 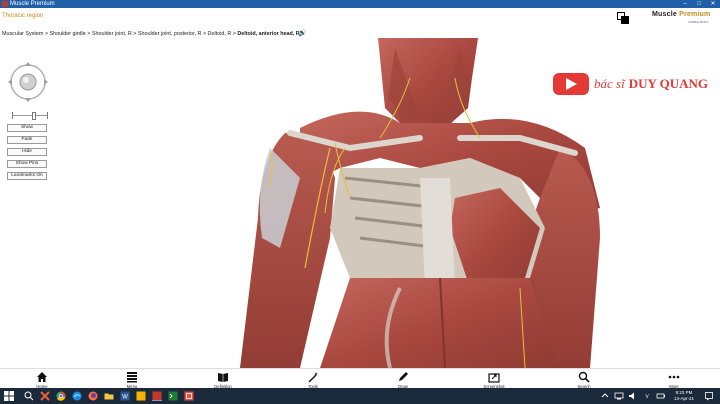 I want to click on more-icon, so click(x=674, y=377).